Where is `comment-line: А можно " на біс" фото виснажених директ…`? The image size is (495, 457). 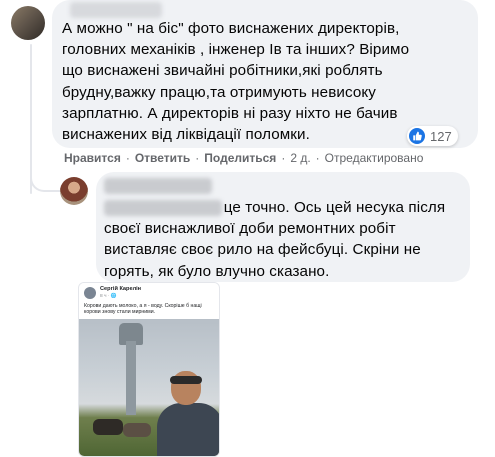 comment-line: А можно " на біс" фото виснажених директ… is located at coordinates (231, 28).